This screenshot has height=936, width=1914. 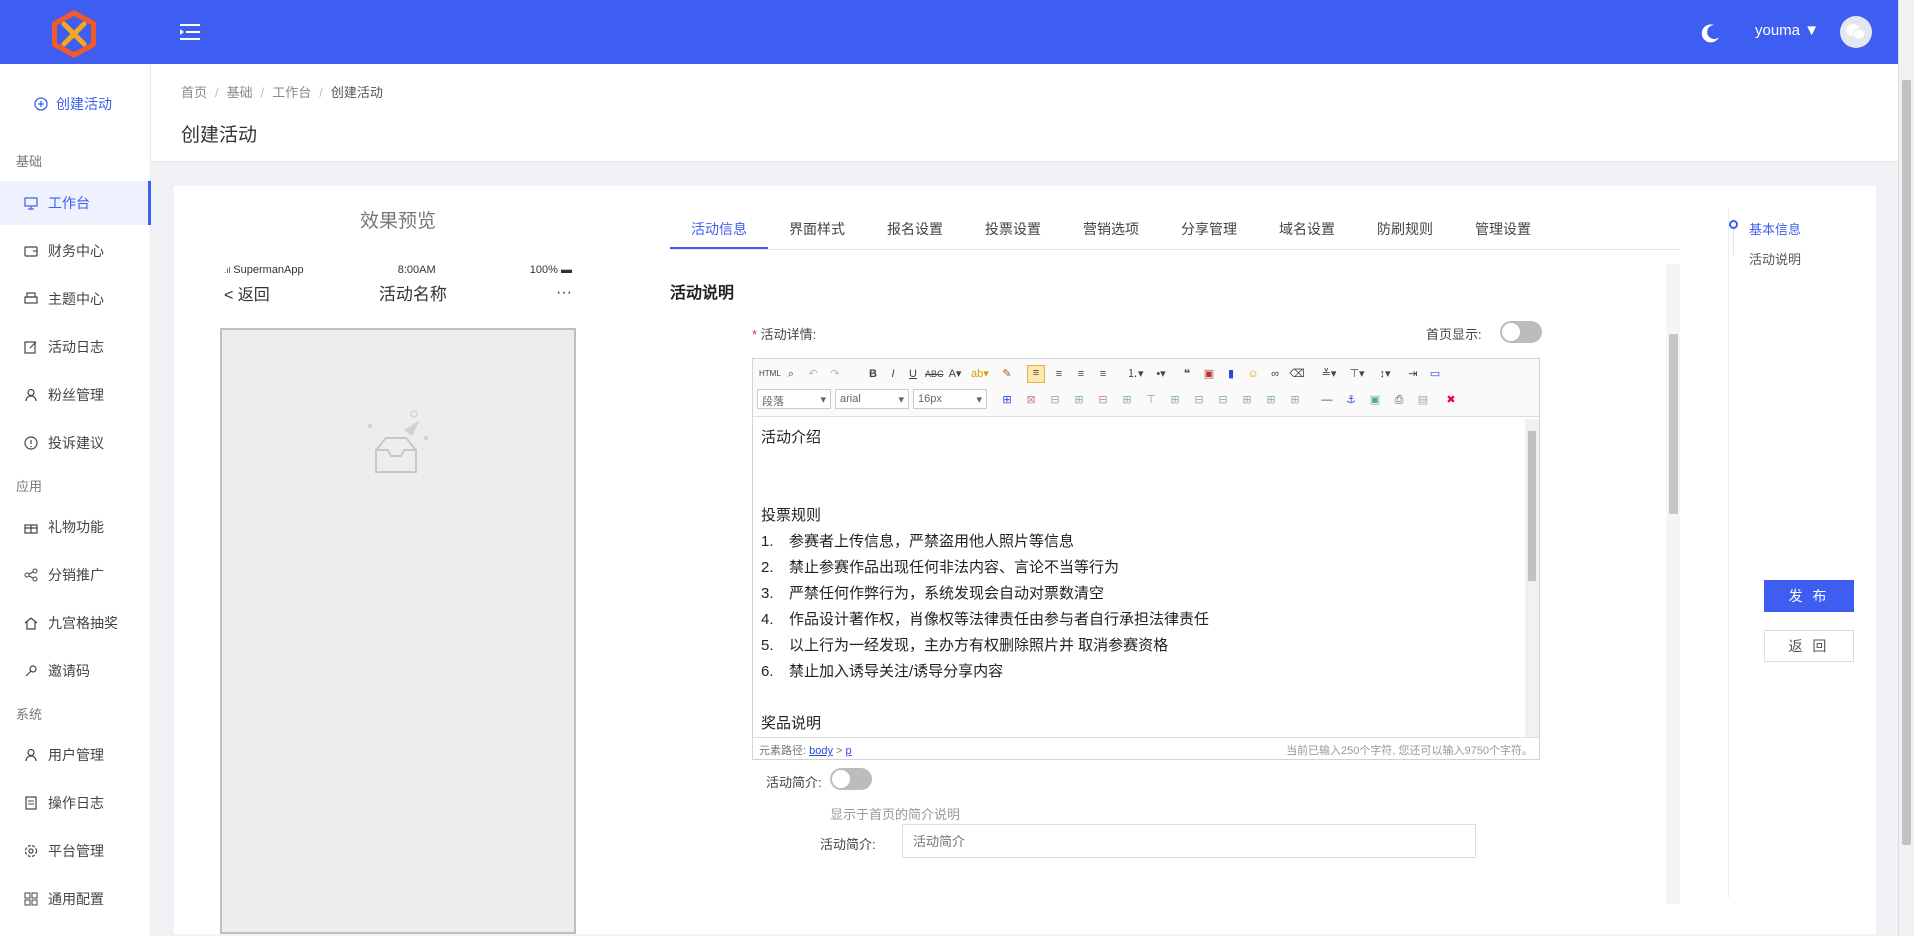 What do you see at coordinates (1413, 374) in the screenshot?
I see `indent-icon: ⇥` at bounding box center [1413, 374].